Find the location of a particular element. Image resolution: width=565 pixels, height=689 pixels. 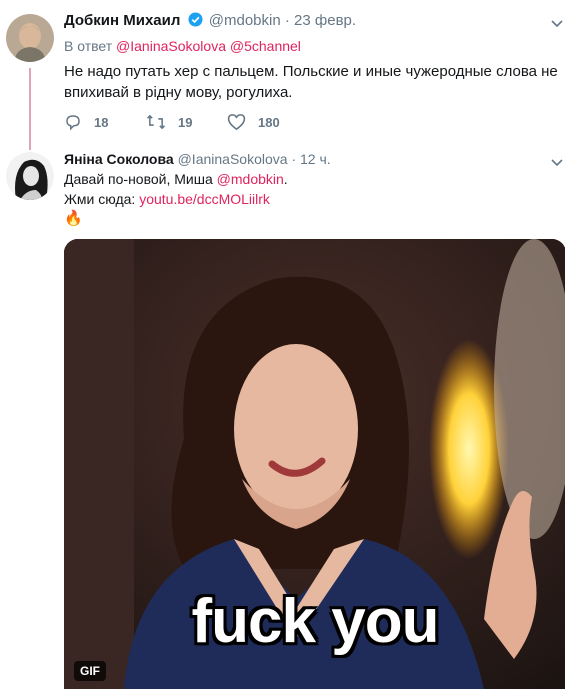

avatar-dobkin is located at coordinates (30, 38).